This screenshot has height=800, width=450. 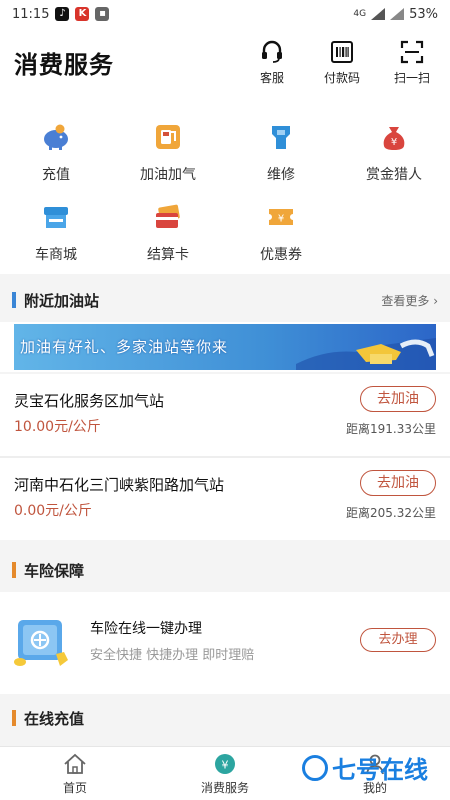 I want to click on scan-button: 扫一扫, so click(x=412, y=62).